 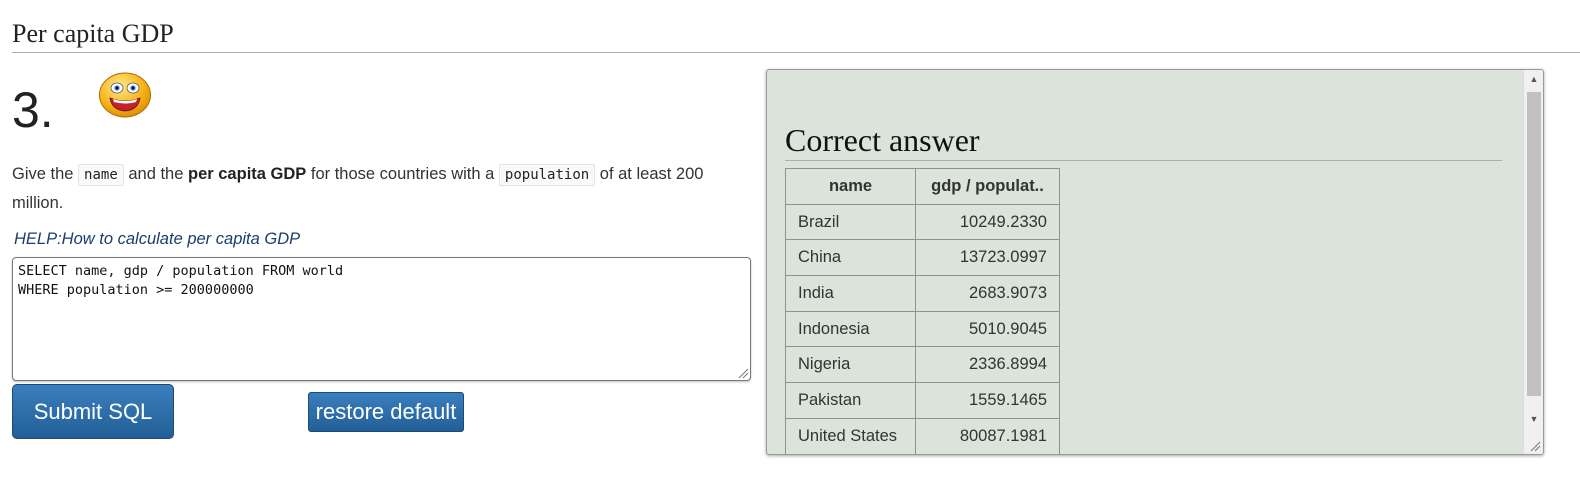 What do you see at coordinates (1143, 141) in the screenshot?
I see `answer-heading: Correct answer` at bounding box center [1143, 141].